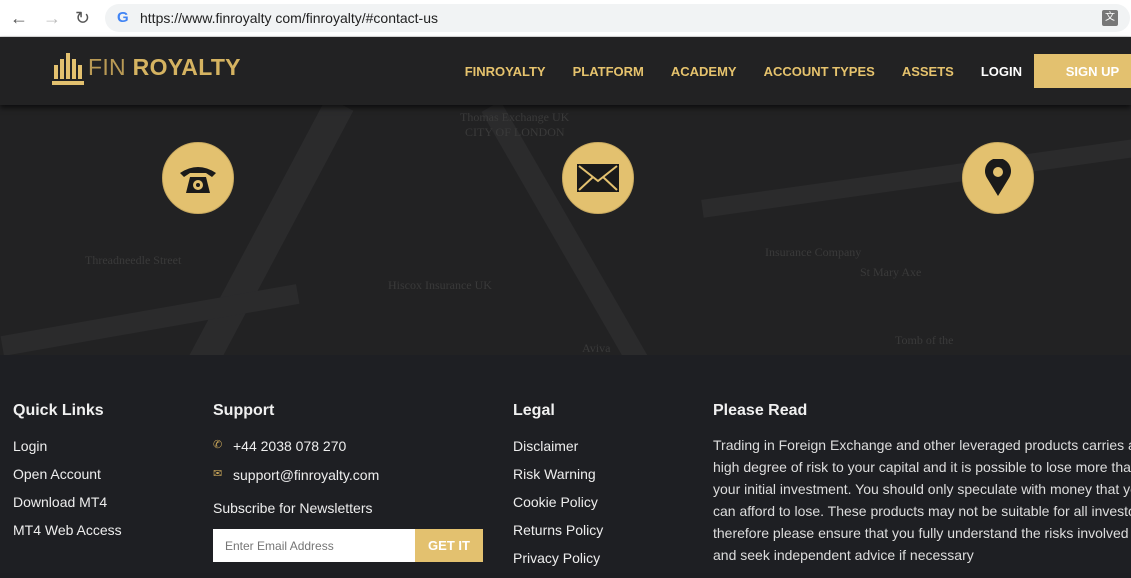 The width and height of the screenshot is (1131, 578). Describe the element at coordinates (558, 536) in the screenshot. I see `footer-link-returns-policy: Returns Policy` at that location.